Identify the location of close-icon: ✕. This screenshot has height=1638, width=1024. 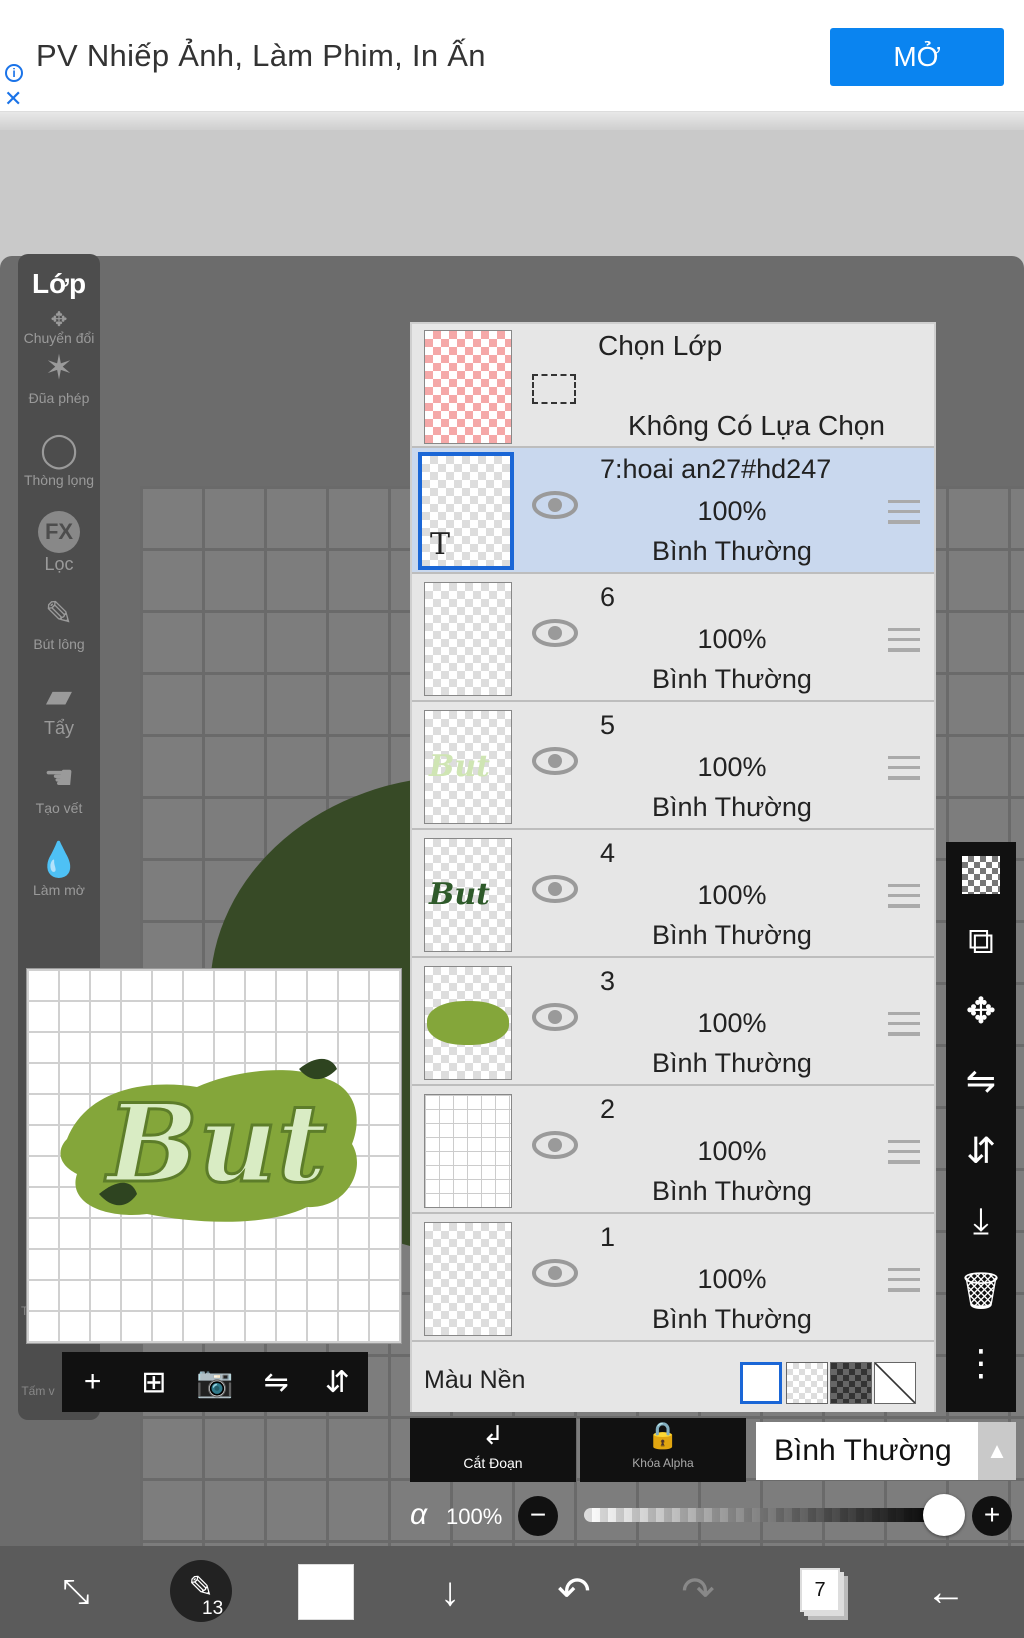
(13, 99).